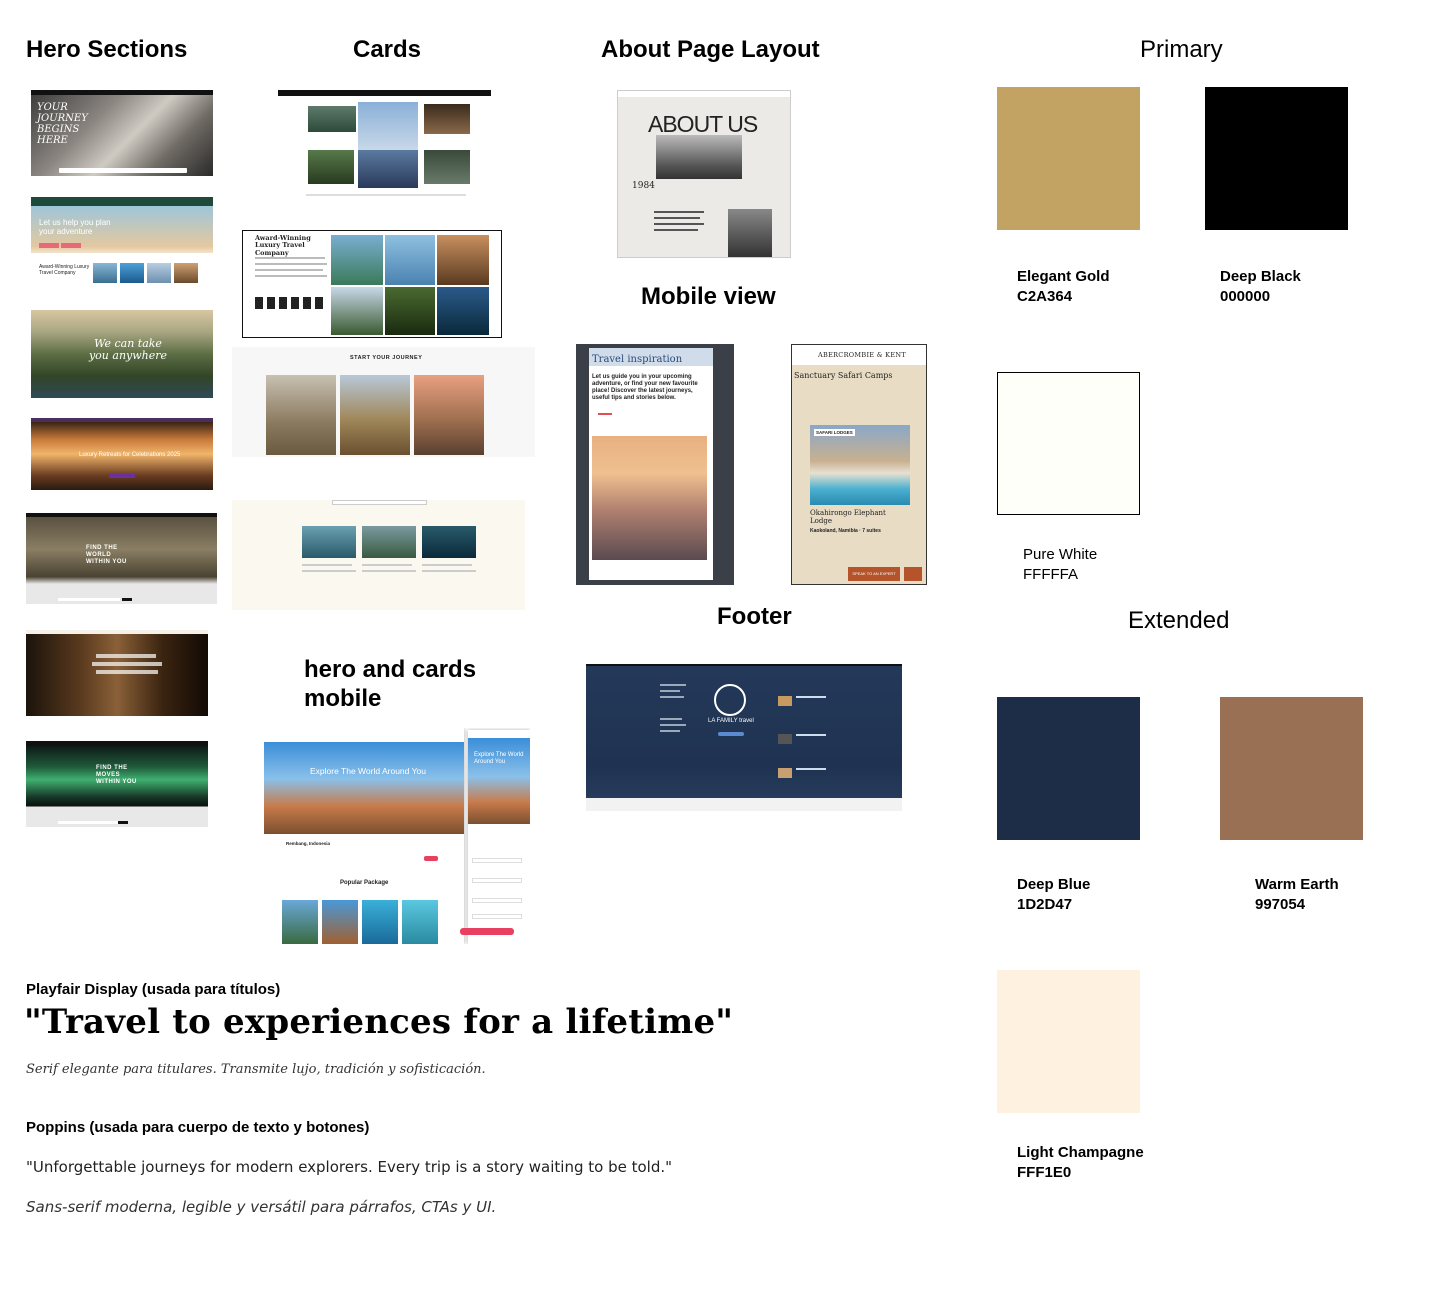 The width and height of the screenshot is (1440, 1311). I want to click on hero-thumb-4: Luxury Retreats for Celebrations 2025, so click(122, 454).